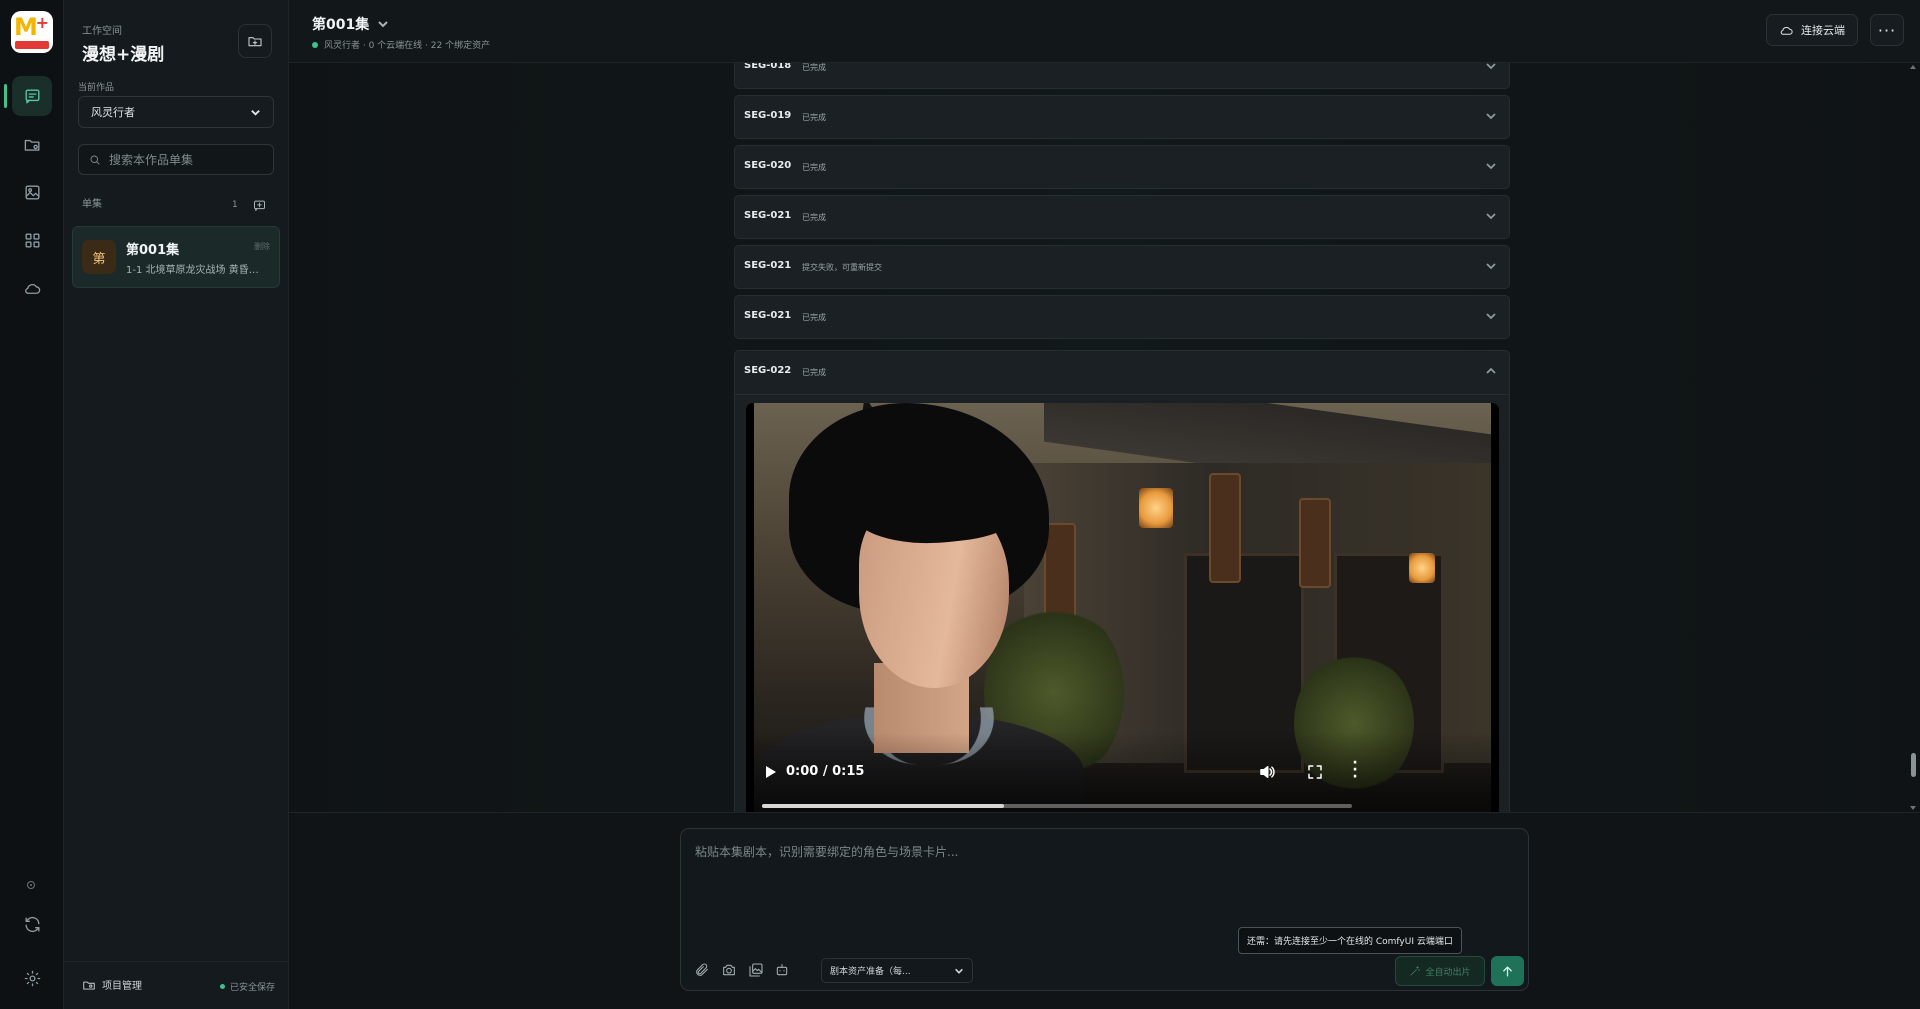 The image size is (1920, 1009). What do you see at coordinates (176, 112) in the screenshot?
I see `current-work-select: 风灵行者` at bounding box center [176, 112].